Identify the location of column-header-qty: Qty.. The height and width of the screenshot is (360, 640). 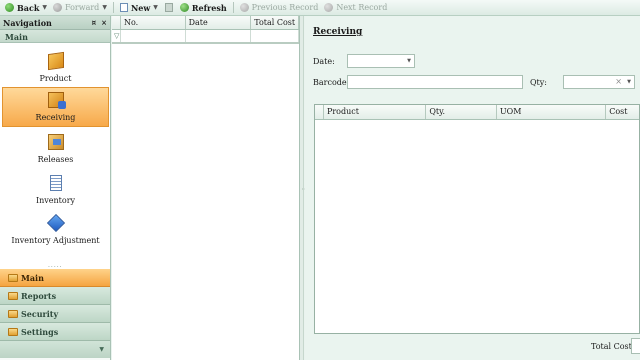
(461, 112).